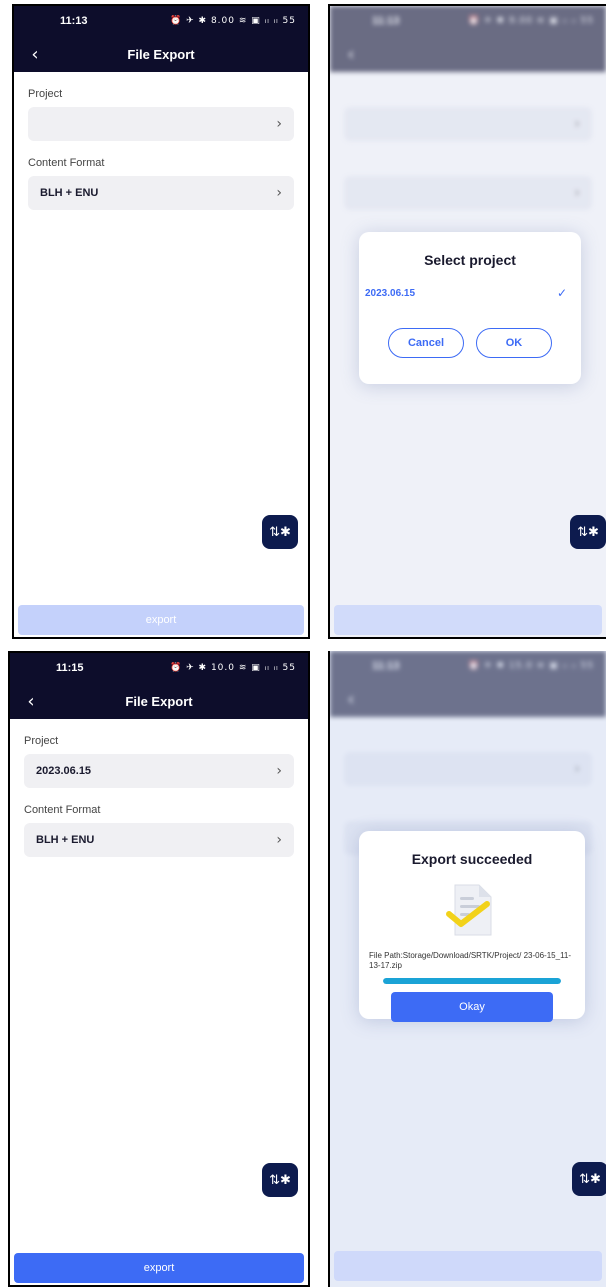 This screenshot has height=1287, width=606. Describe the element at coordinates (161, 124) in the screenshot. I see `project-select: ›` at that location.